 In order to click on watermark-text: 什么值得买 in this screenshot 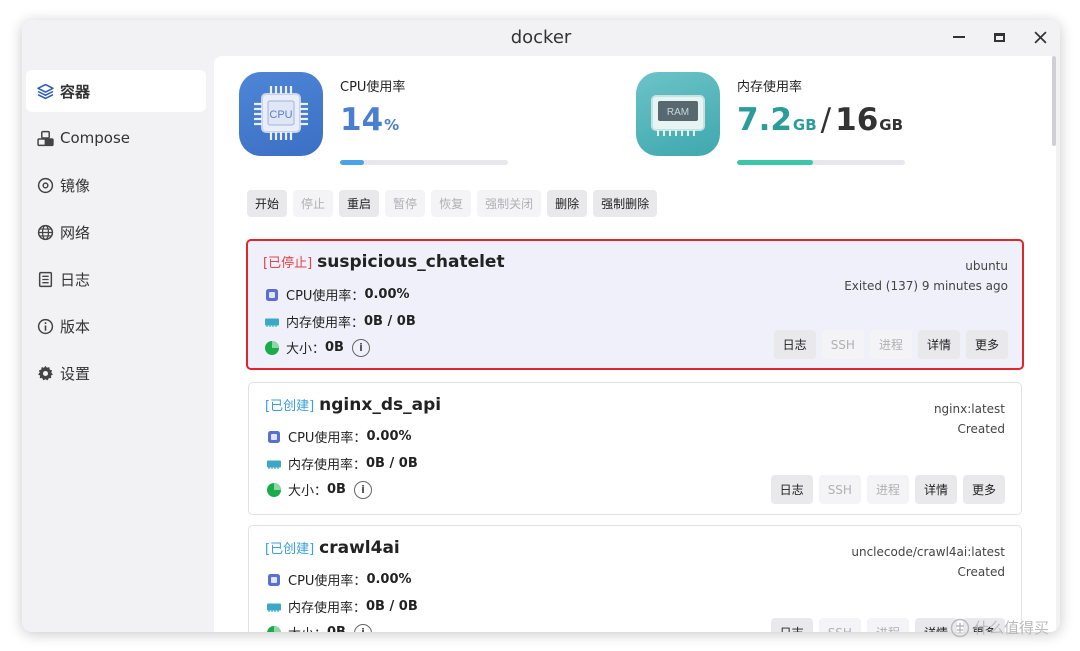, I will do `click(1012, 628)`.